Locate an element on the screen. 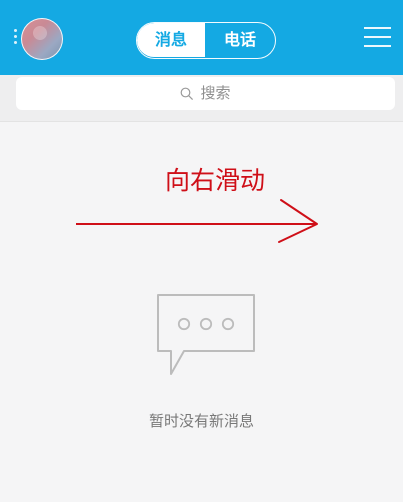 This screenshot has width=403, height=502. right-arrow-icon is located at coordinates (197, 221).